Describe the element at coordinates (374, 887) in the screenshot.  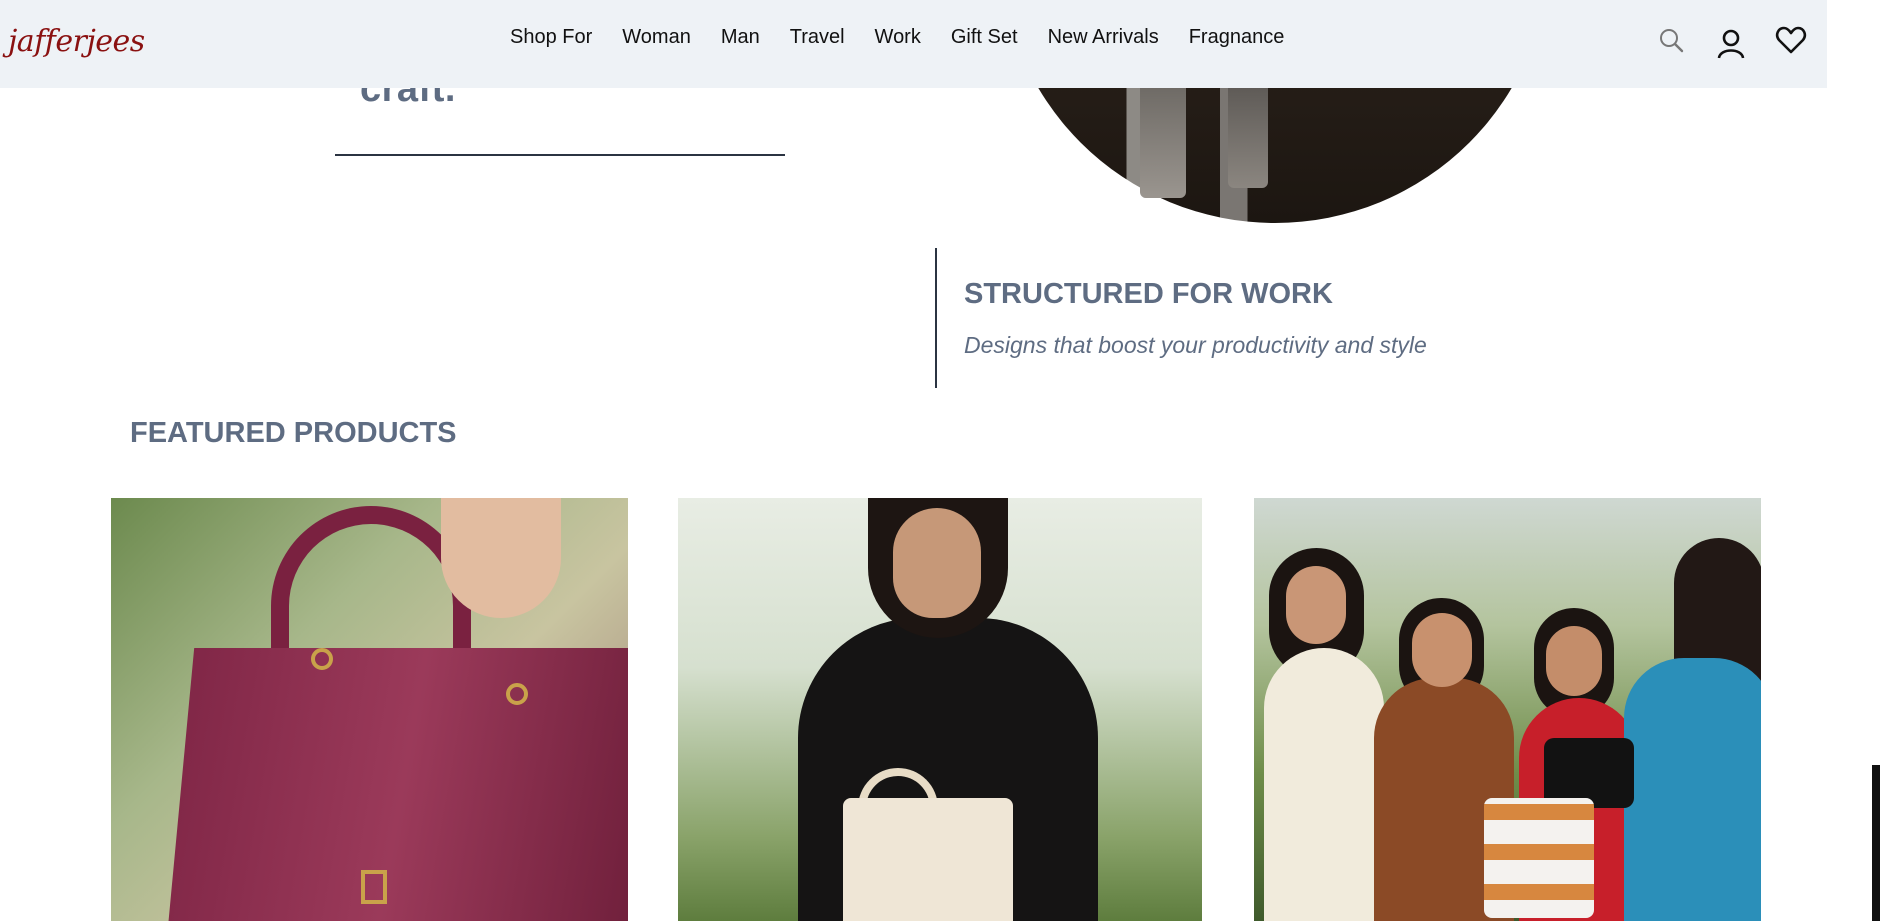
I see `bag-logo` at that location.